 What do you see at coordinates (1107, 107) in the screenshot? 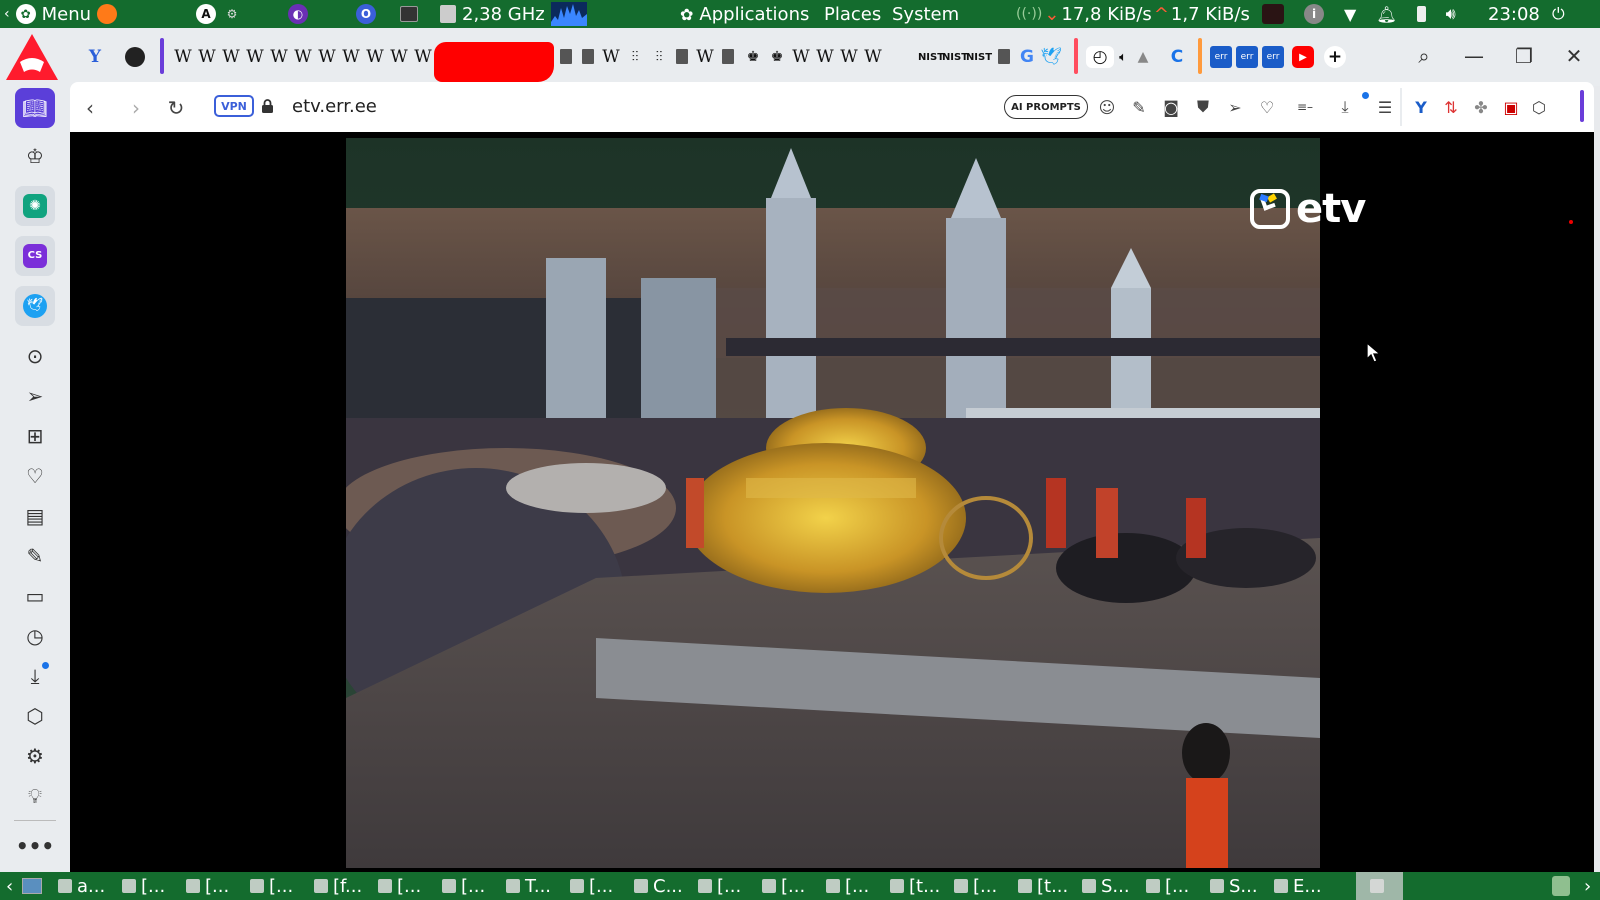
I see `emoji-icon: ☺` at bounding box center [1107, 107].